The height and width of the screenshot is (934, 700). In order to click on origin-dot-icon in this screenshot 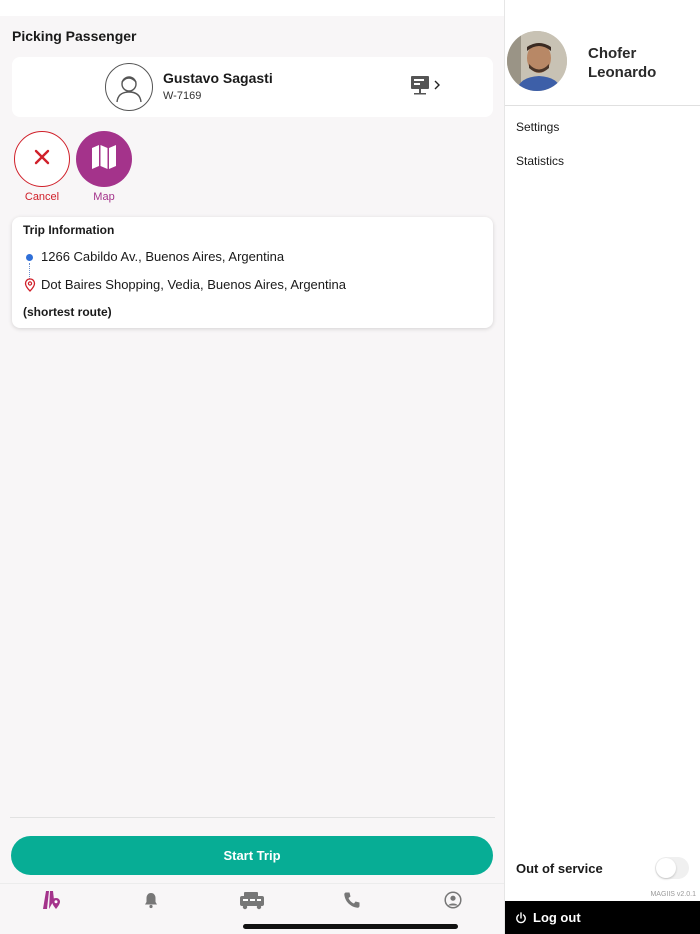, I will do `click(29, 257)`.